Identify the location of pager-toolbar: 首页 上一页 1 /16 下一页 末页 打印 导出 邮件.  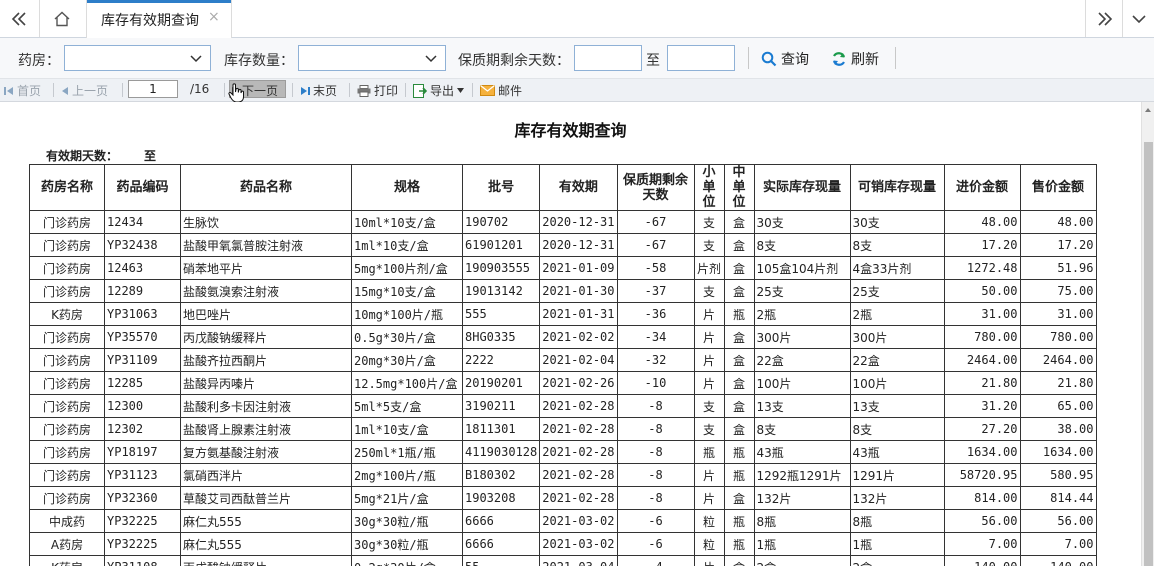
(577, 91).